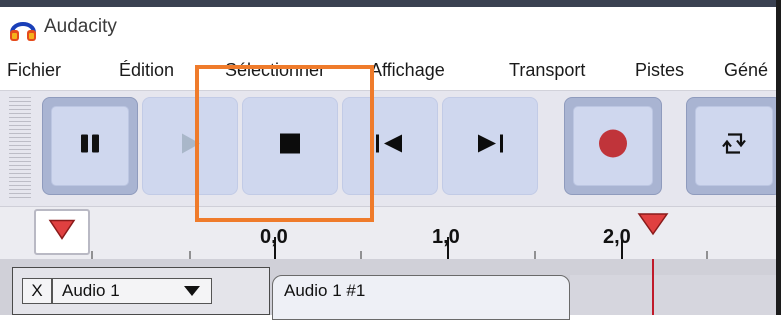 Image resolution: width=781 pixels, height=320 pixels. Describe the element at coordinates (37, 291) in the screenshot. I see `close-track-button: X` at that location.